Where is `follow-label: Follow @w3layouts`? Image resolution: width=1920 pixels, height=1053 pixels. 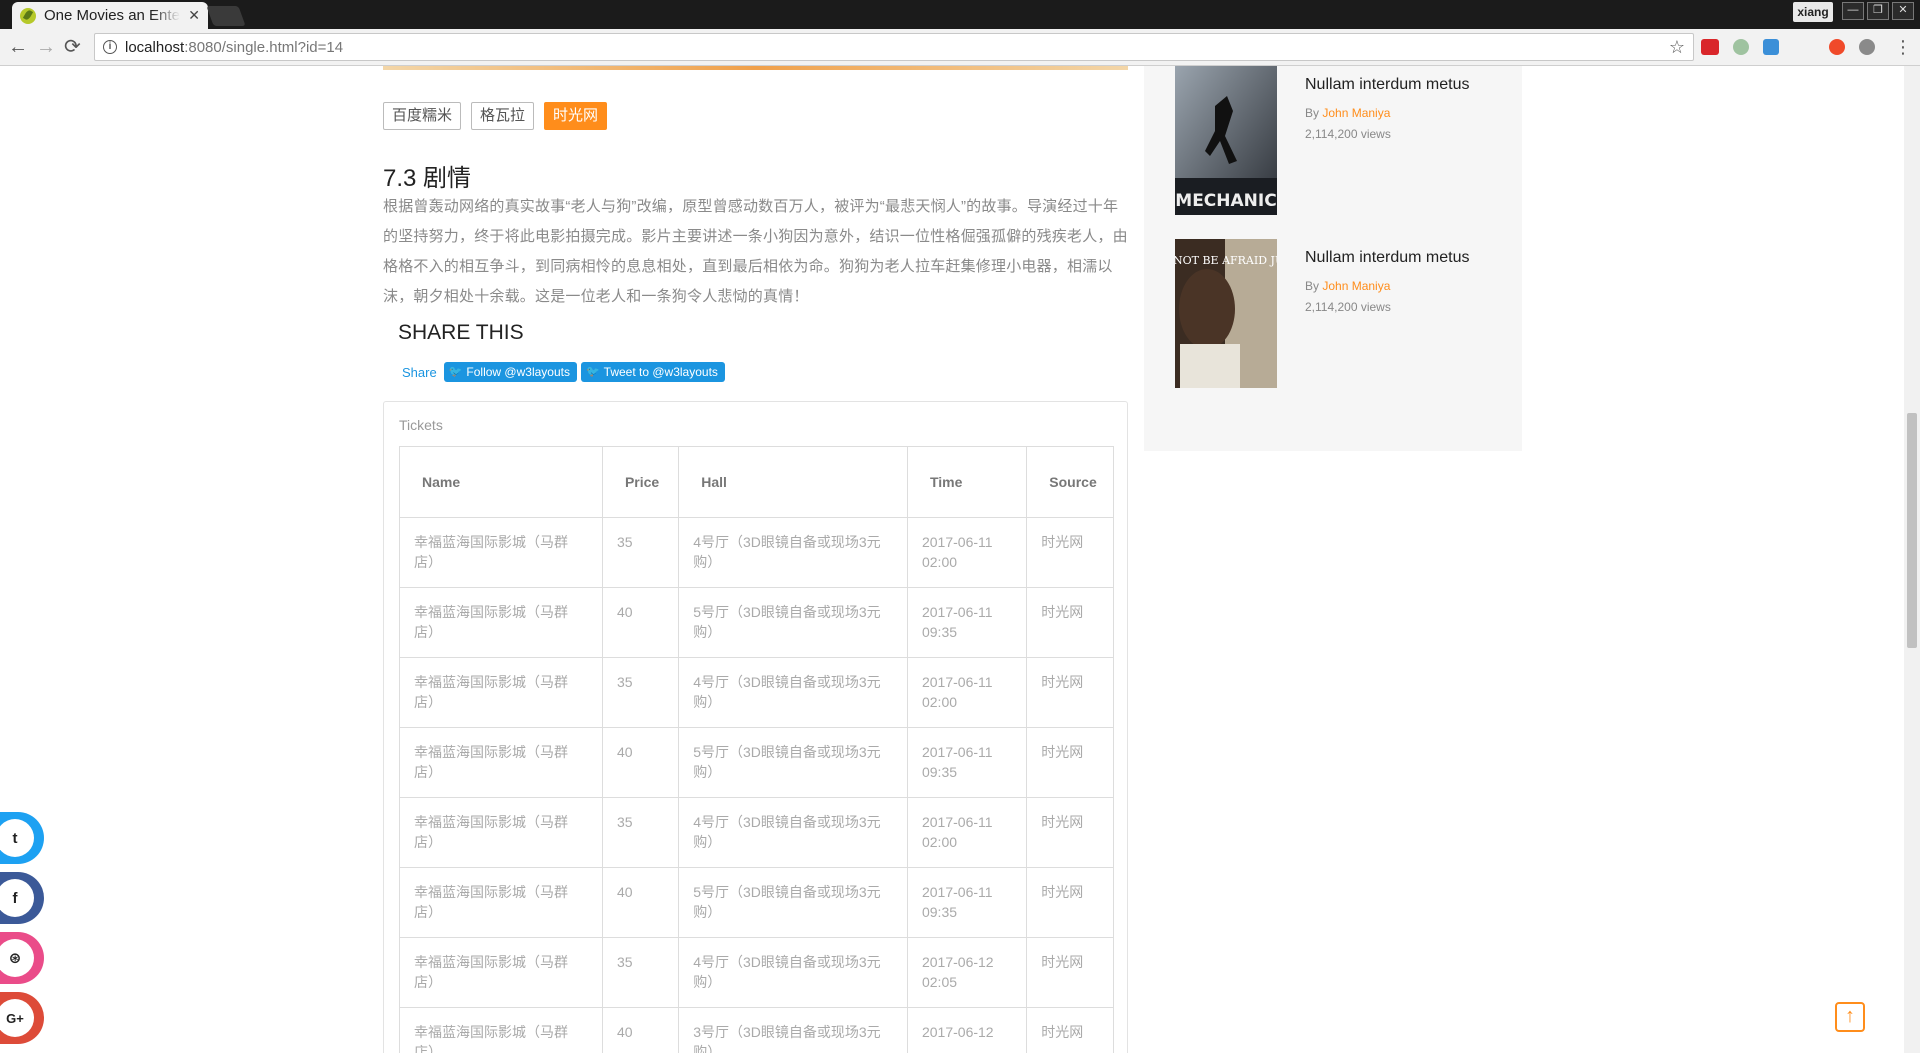 follow-label: Follow @w3layouts is located at coordinates (518, 372).